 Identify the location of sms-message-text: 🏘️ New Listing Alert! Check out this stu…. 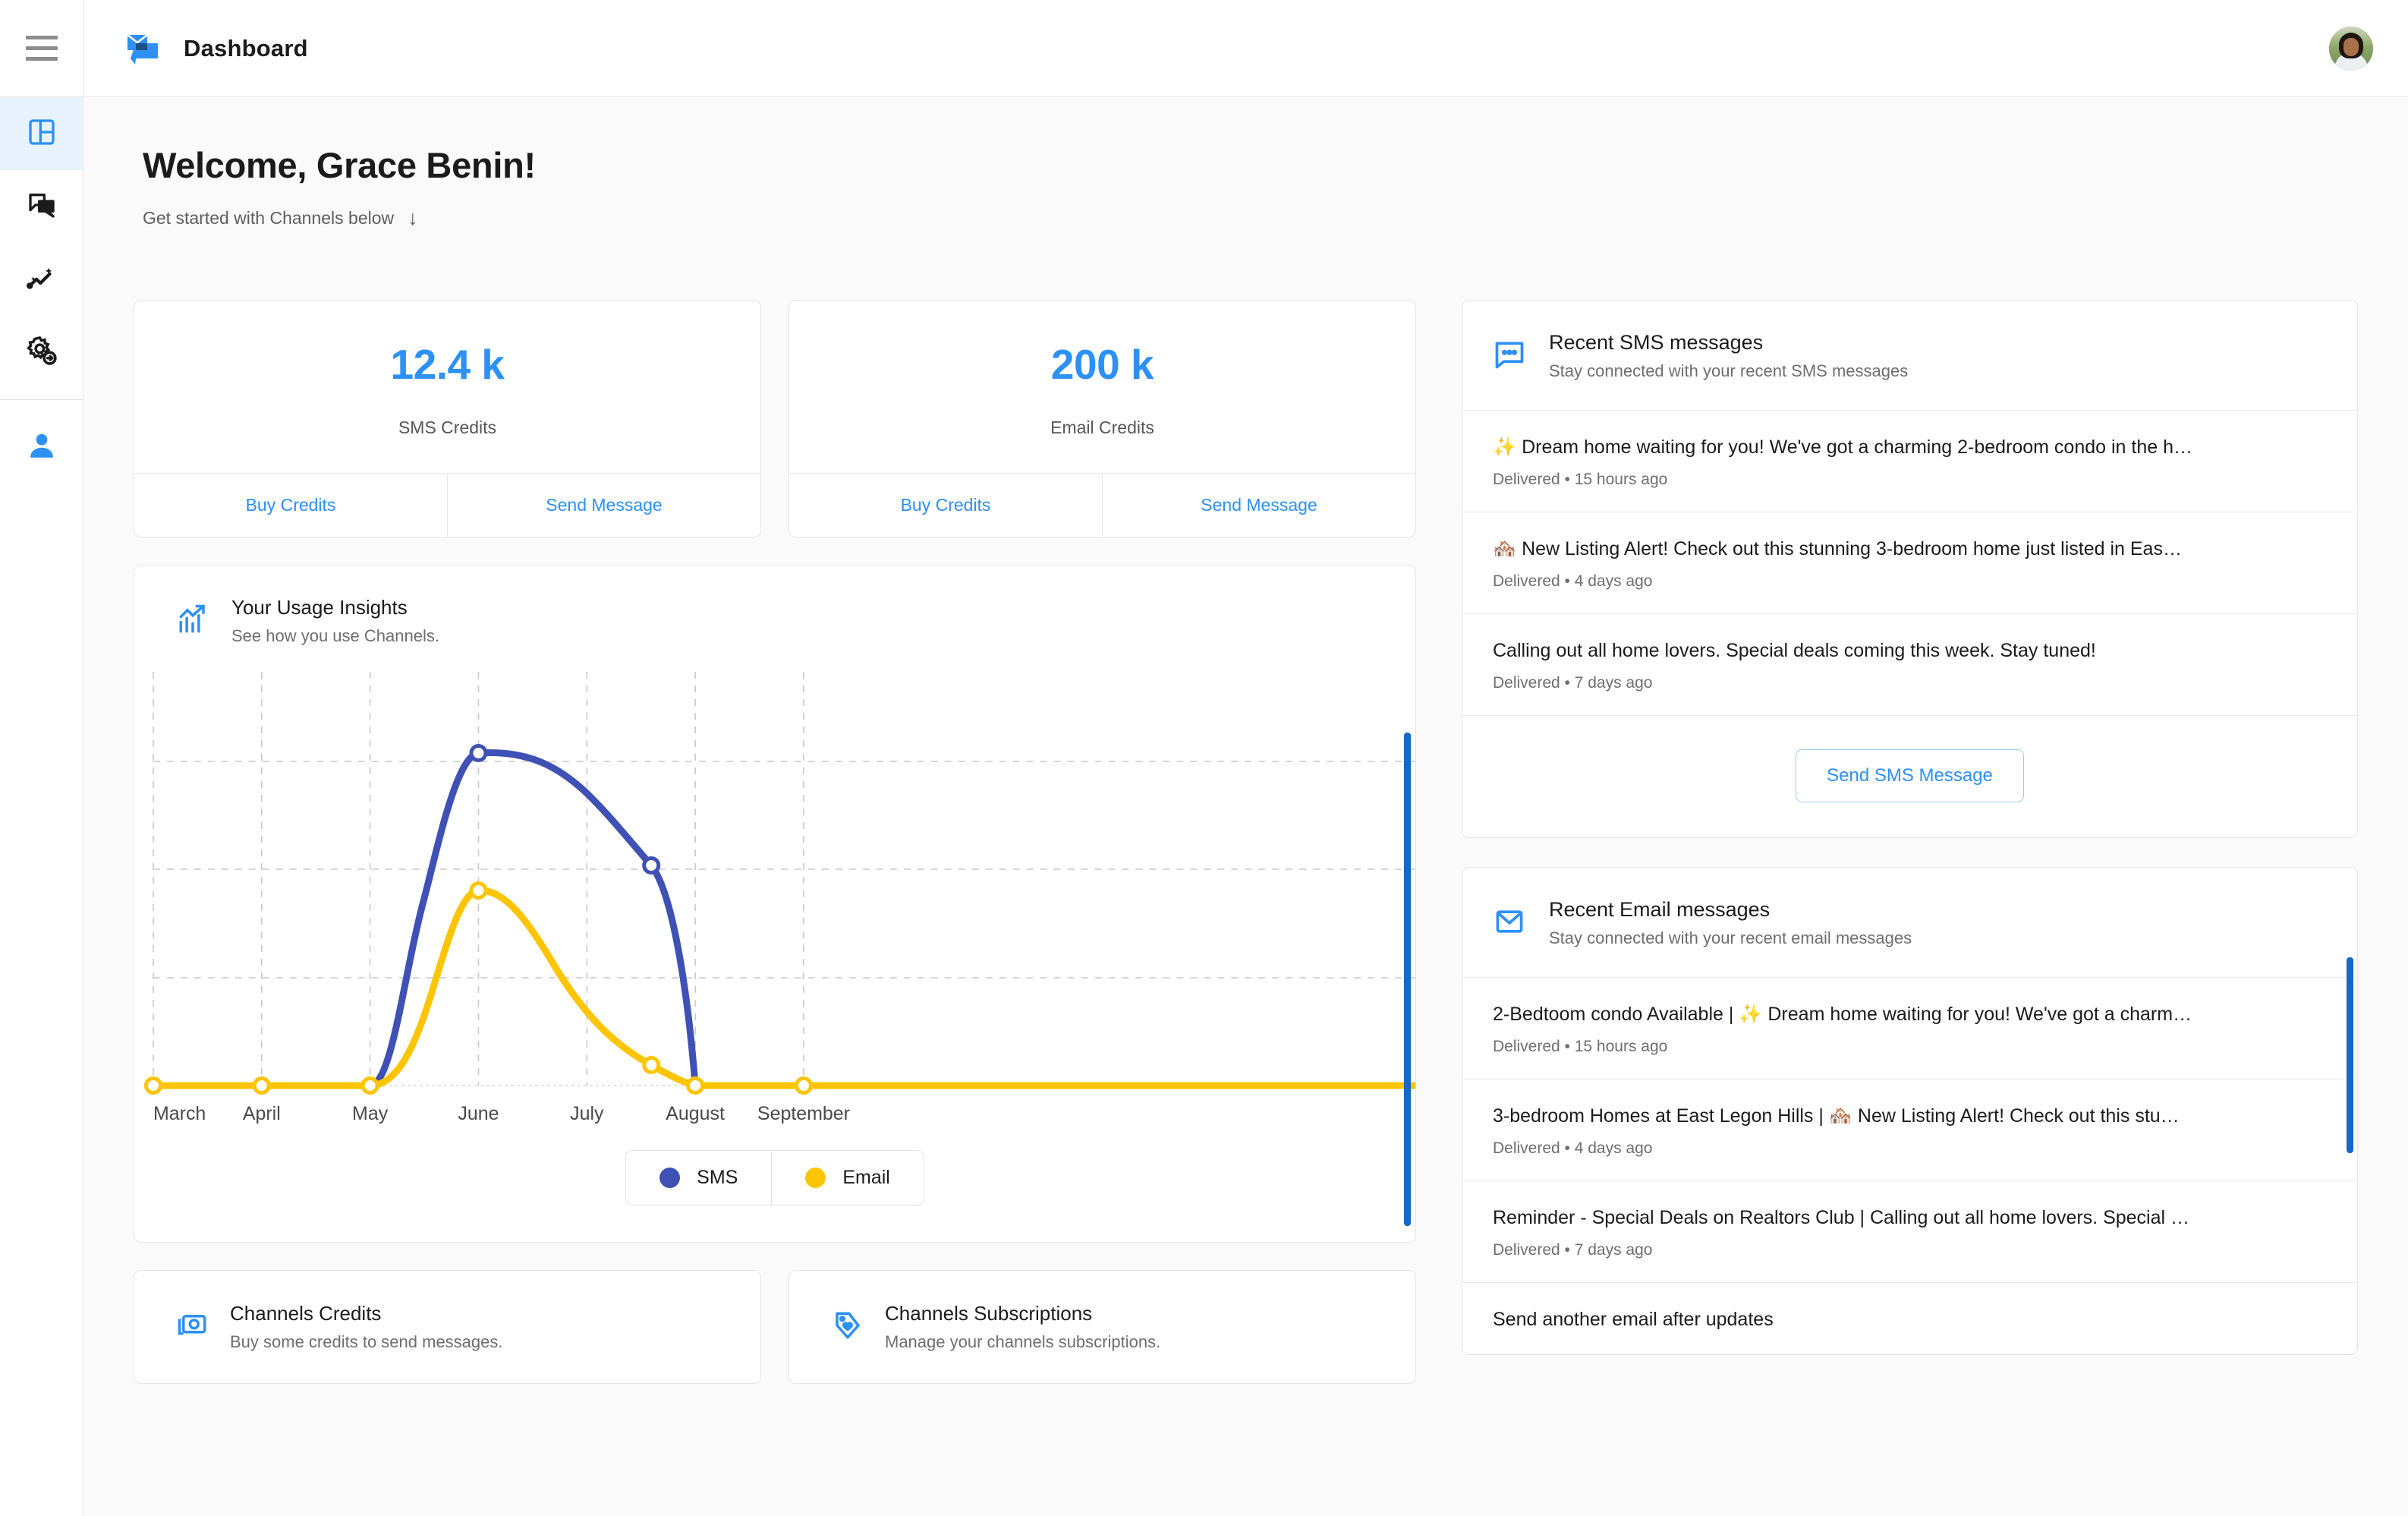
(1837, 548).